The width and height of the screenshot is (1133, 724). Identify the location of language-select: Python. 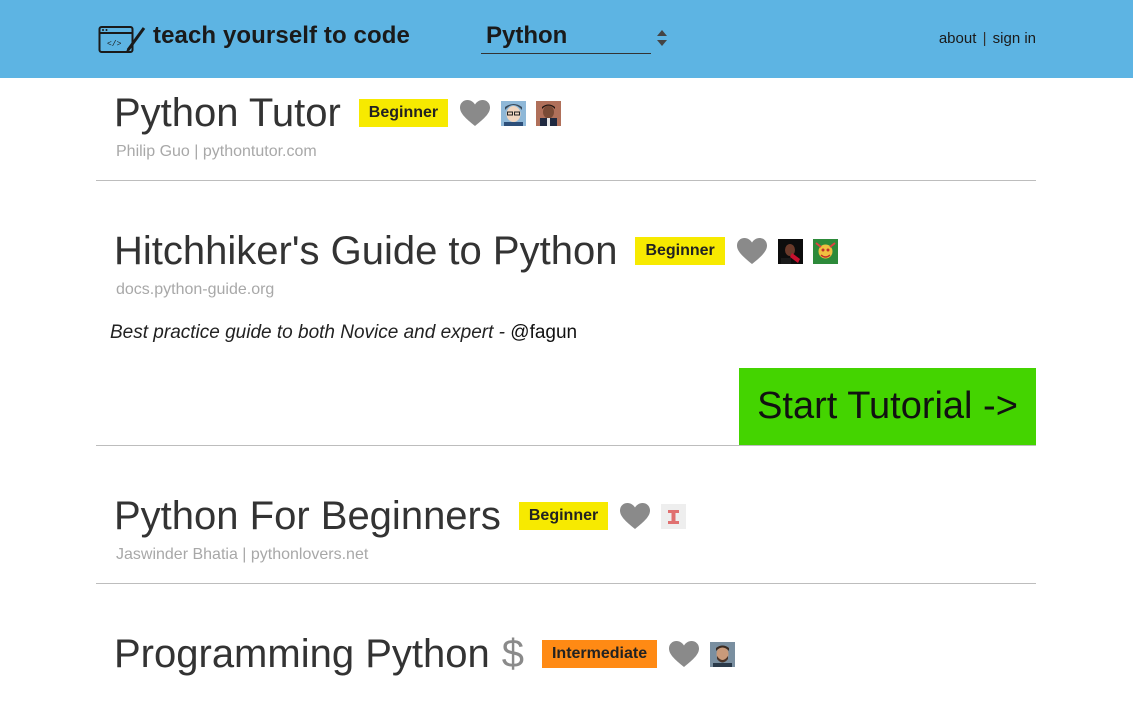
(574, 37).